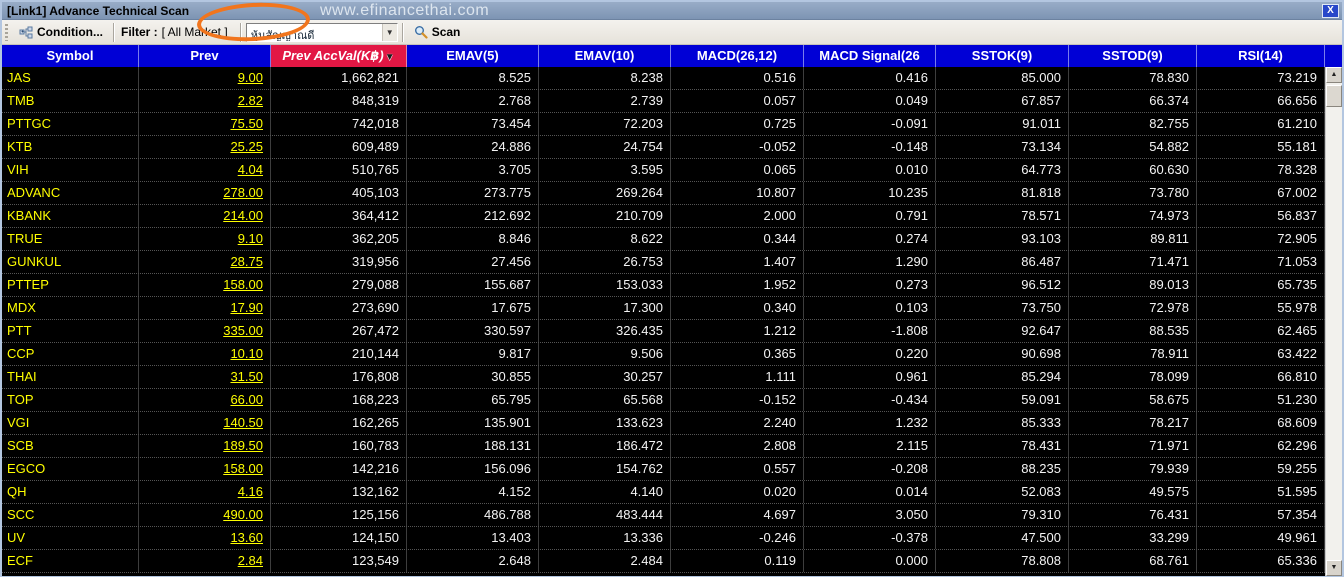 The image size is (1344, 577). I want to click on value-cell: 124,150, so click(339, 538).